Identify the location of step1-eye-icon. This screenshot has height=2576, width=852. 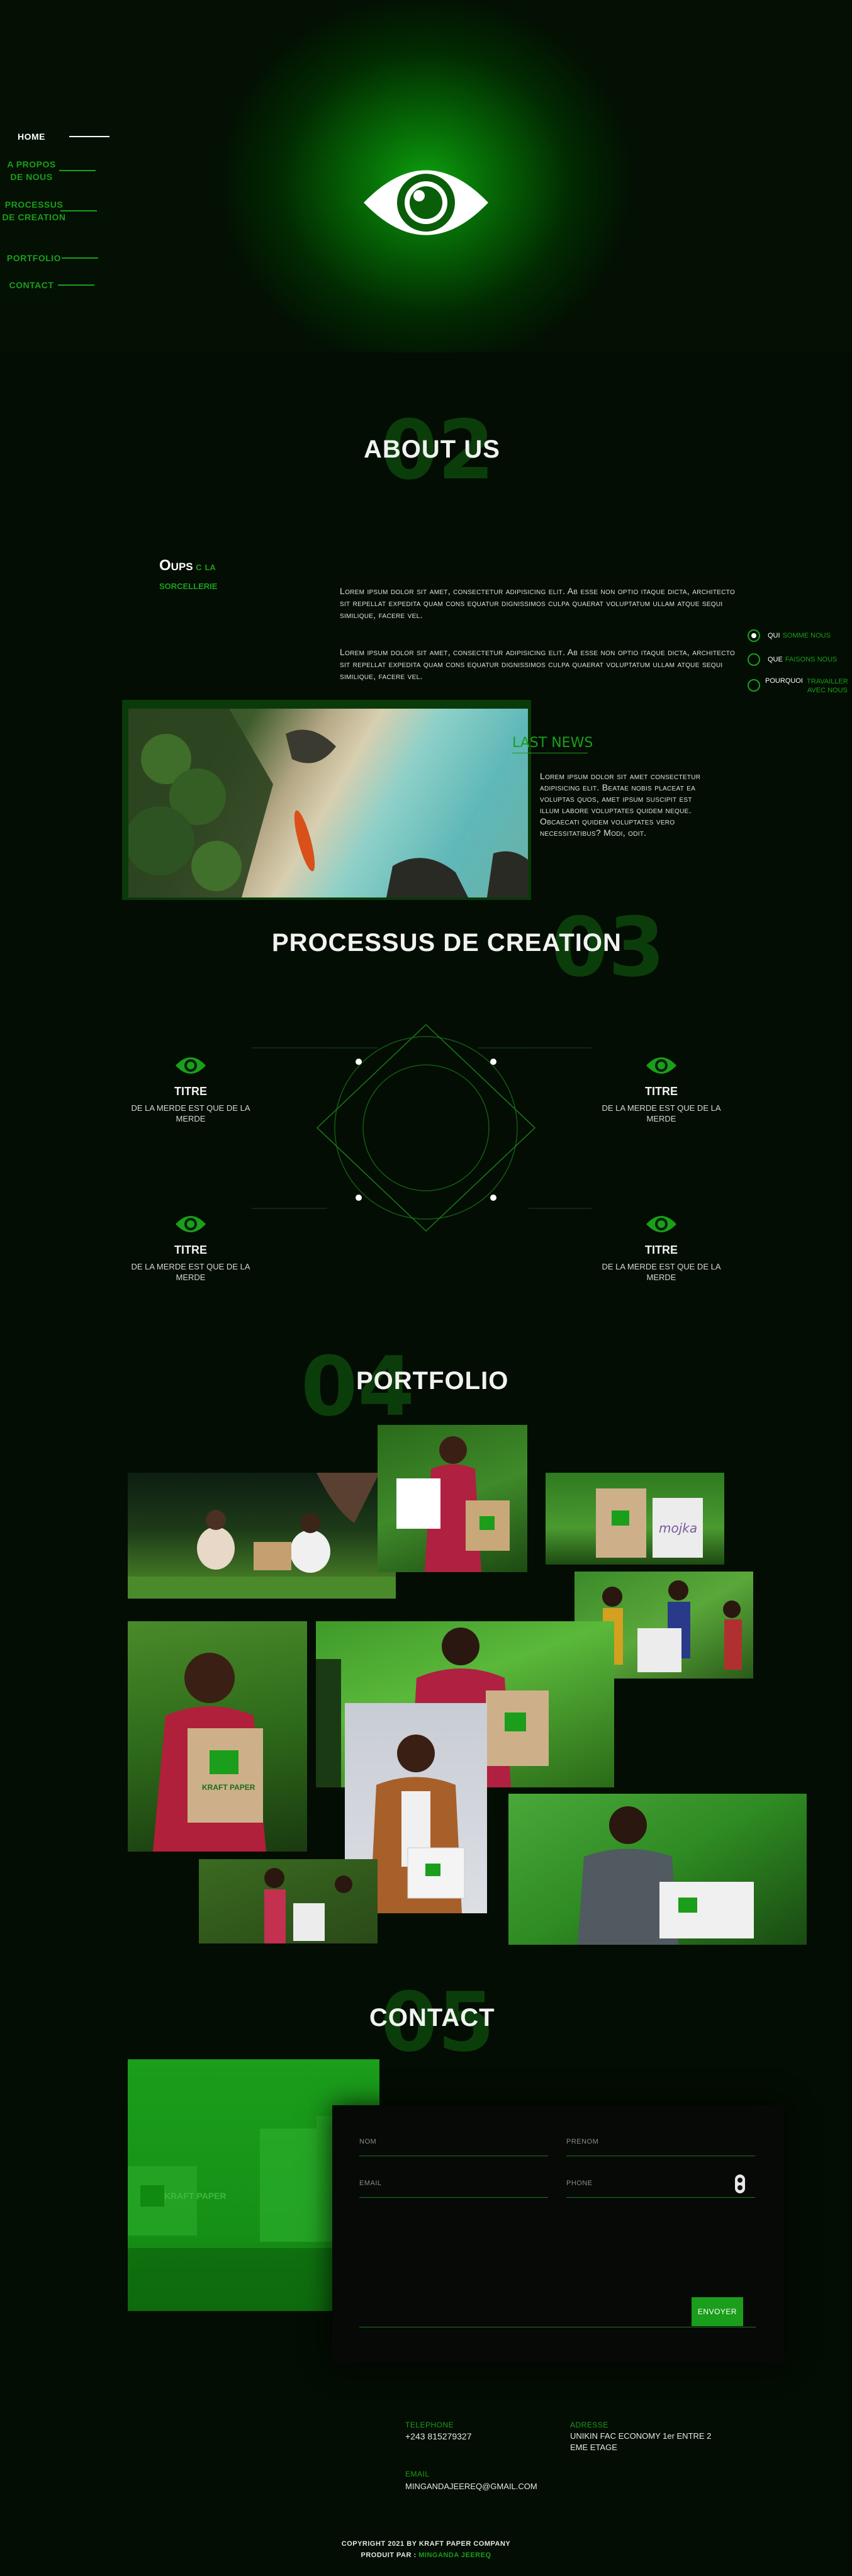
(191, 1065).